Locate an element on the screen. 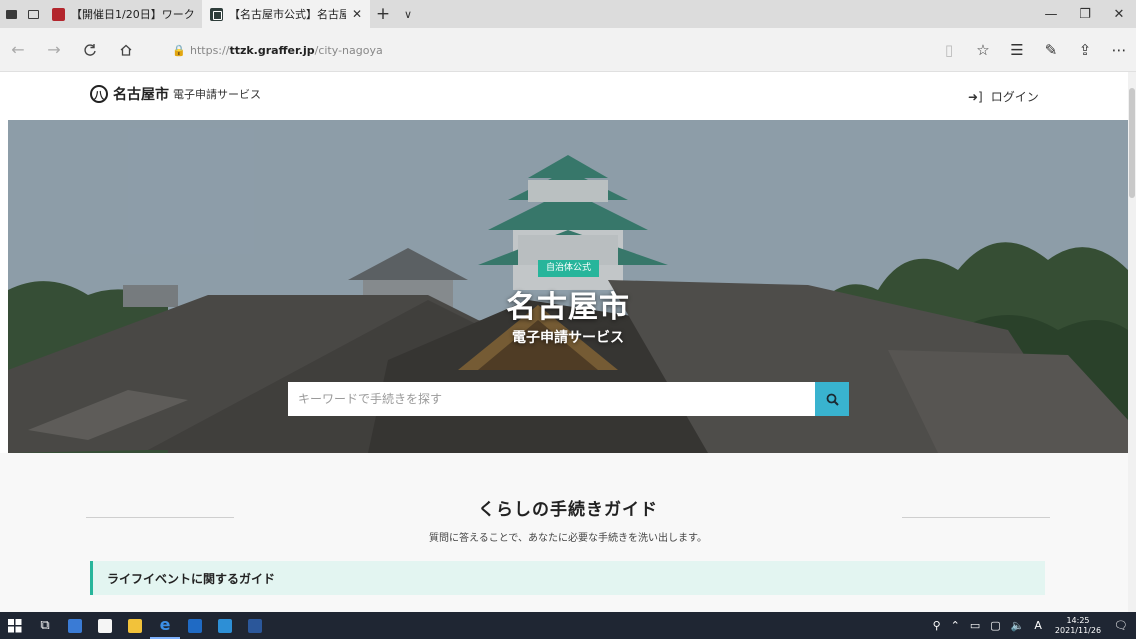 This screenshot has height=639, width=1136. minimize-button: — is located at coordinates (1051, 14).